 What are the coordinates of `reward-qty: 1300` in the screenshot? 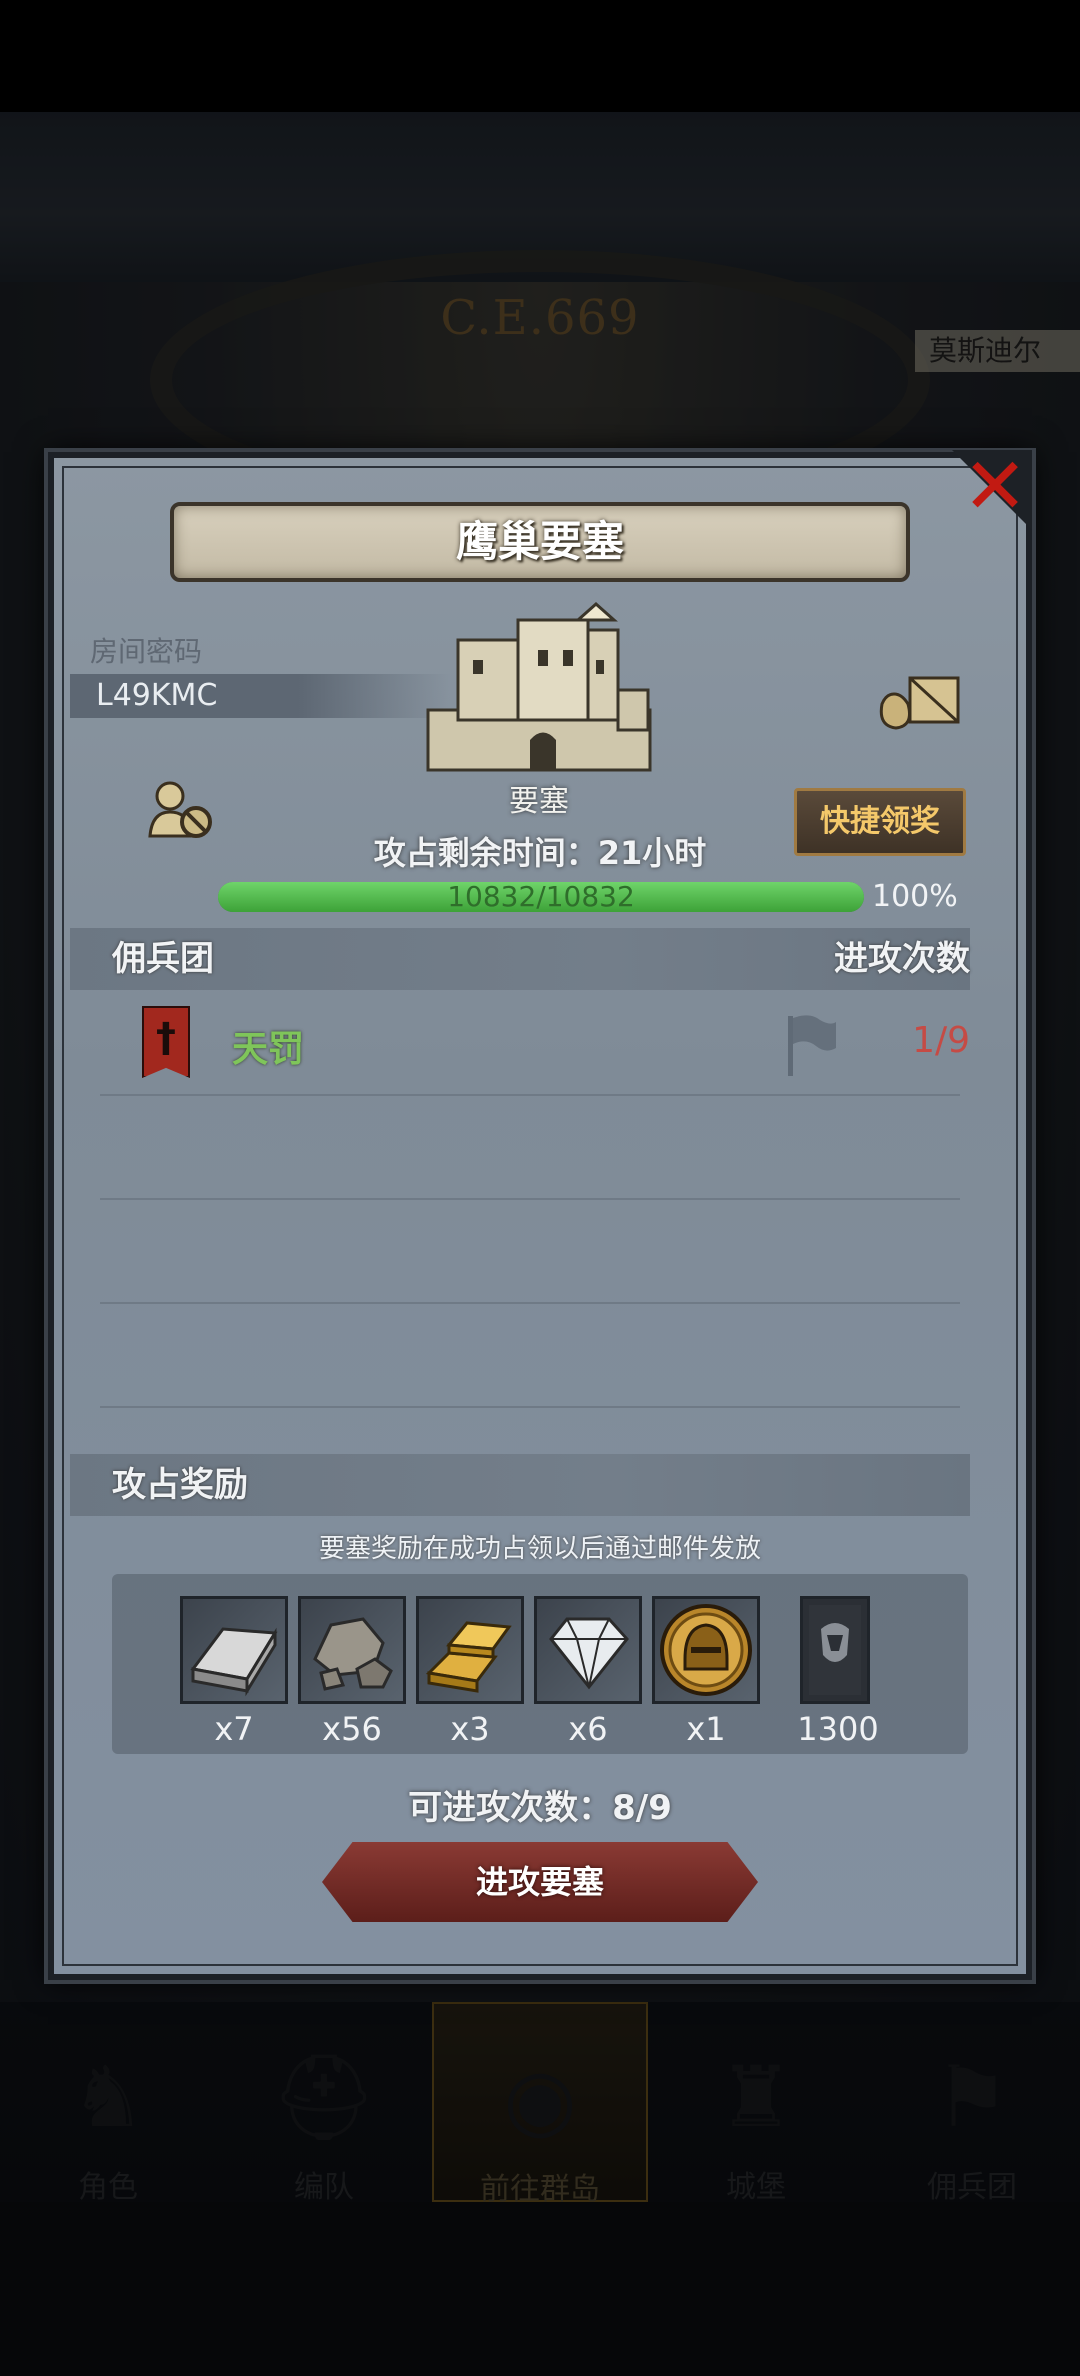 It's located at (838, 1729).